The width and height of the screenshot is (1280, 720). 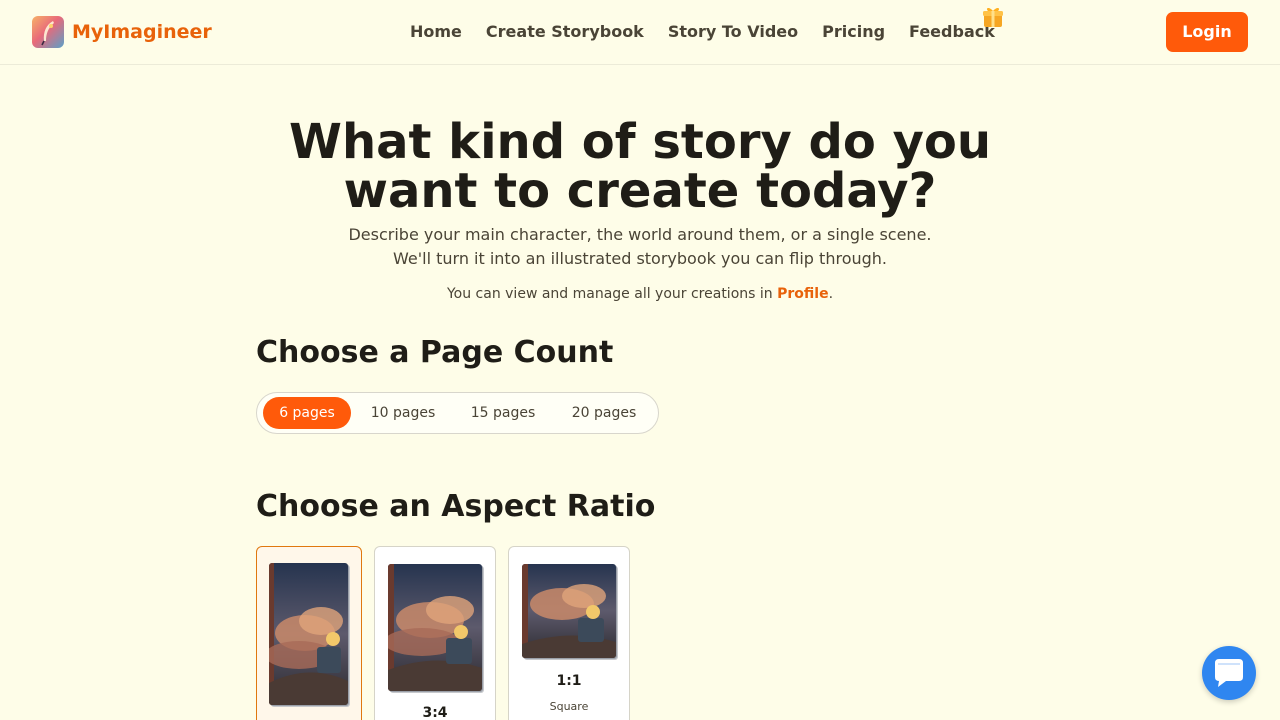 I want to click on aspect-card-1-1: 1:1 Square, so click(x=569, y=633).